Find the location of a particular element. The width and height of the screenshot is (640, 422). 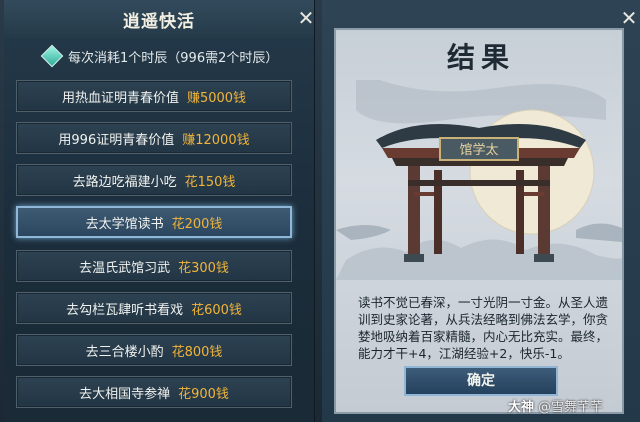

option-996: 用996证明青春价值 赚12000钱 is located at coordinates (154, 138).